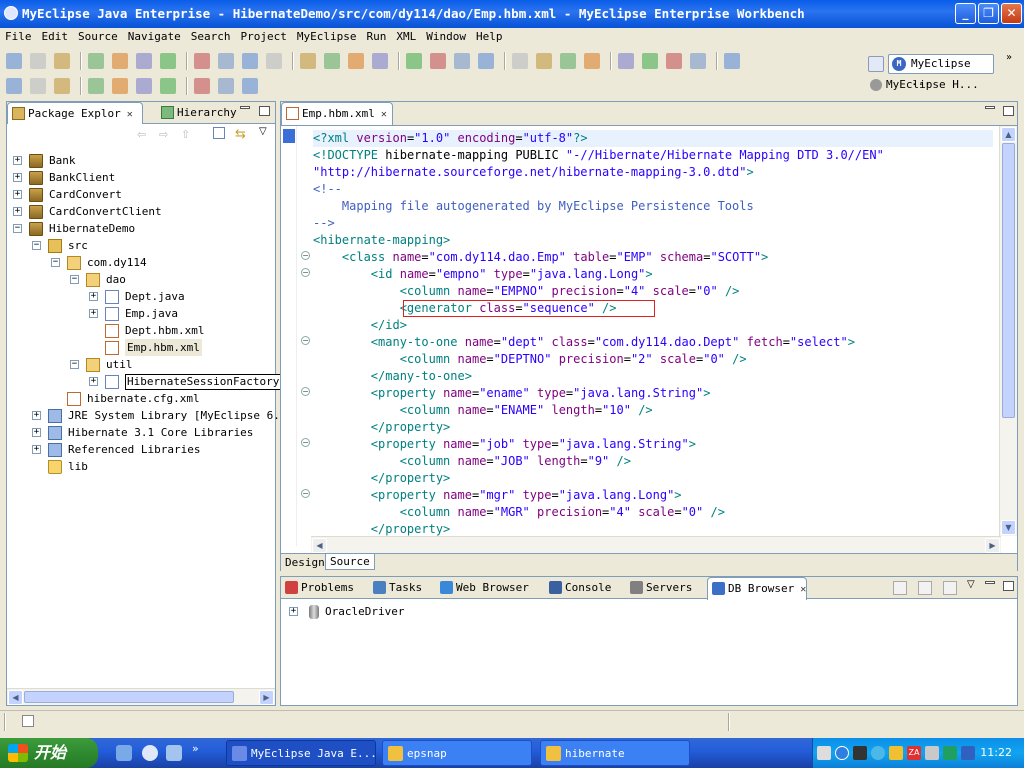  I want to click on tree-item: Dept.hbm.xml, so click(141, 330).